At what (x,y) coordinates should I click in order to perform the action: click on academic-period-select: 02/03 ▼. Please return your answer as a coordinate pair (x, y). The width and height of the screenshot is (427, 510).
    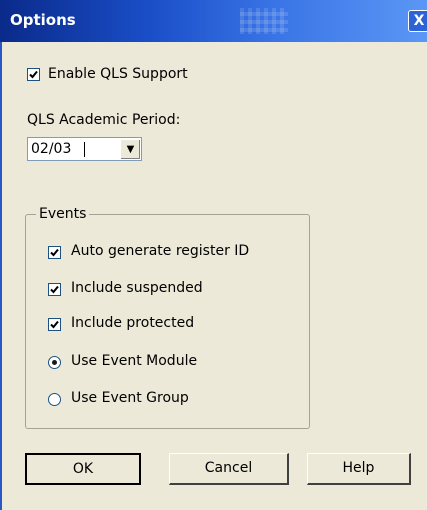
    Looking at the image, I should click on (84, 149).